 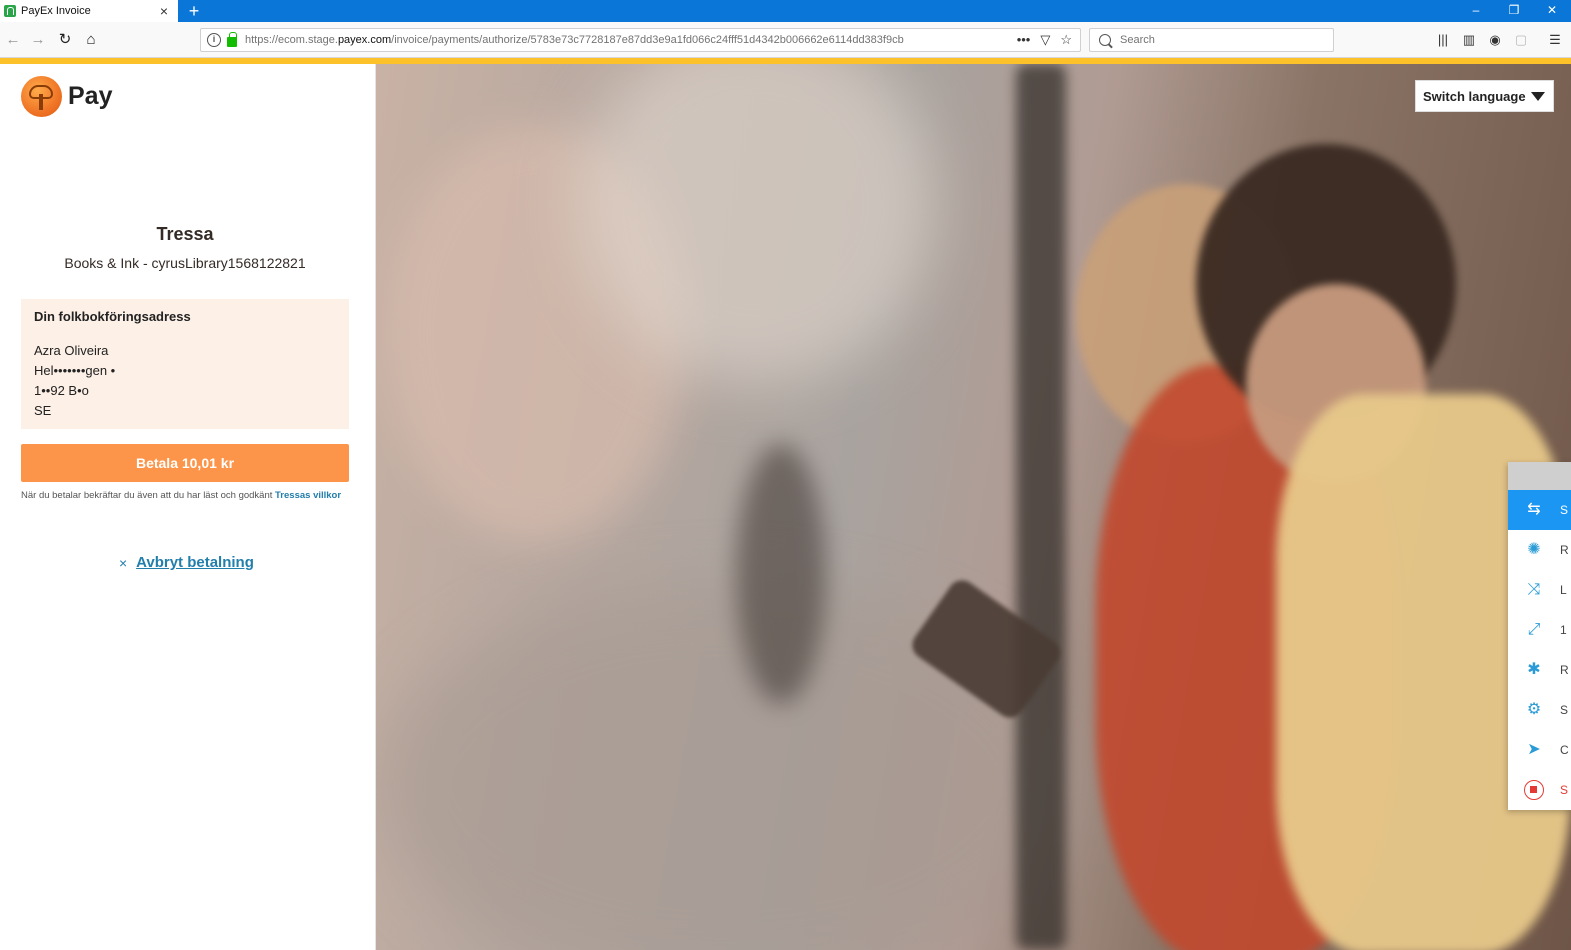 What do you see at coordinates (1521, 40) in the screenshot?
I see `extension-icon: ▢` at bounding box center [1521, 40].